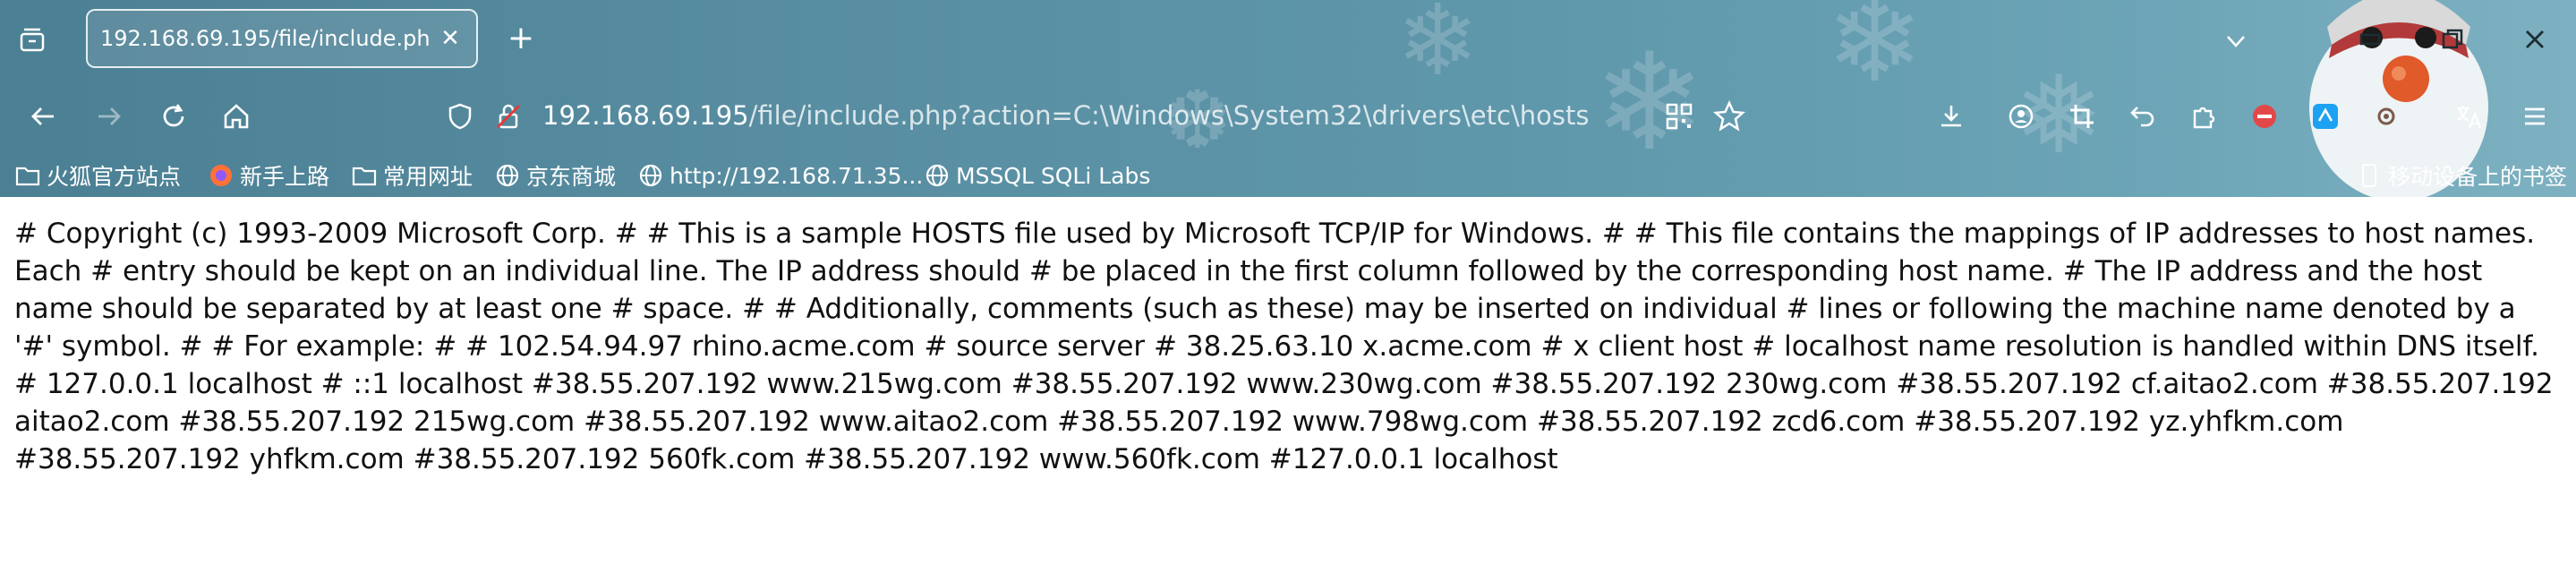 The image size is (2576, 573). Describe the element at coordinates (1053, 175) in the screenshot. I see `bookmark-label: MSSQL SQLi Labs` at that location.